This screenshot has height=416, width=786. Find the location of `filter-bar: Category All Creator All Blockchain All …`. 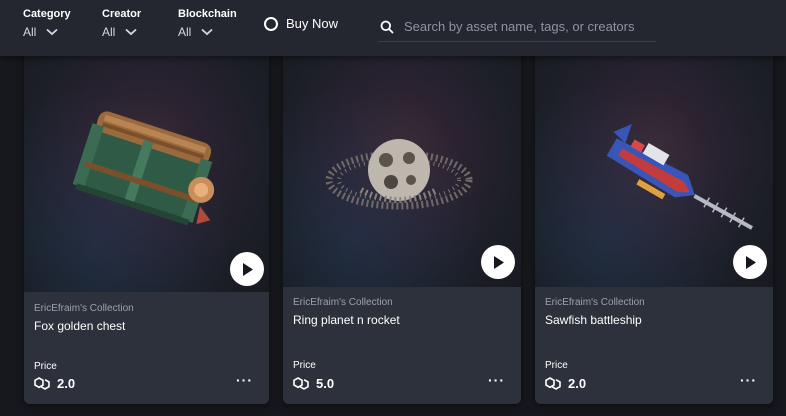

filter-bar: Category All Creator All Blockchain All … is located at coordinates (393, 28).